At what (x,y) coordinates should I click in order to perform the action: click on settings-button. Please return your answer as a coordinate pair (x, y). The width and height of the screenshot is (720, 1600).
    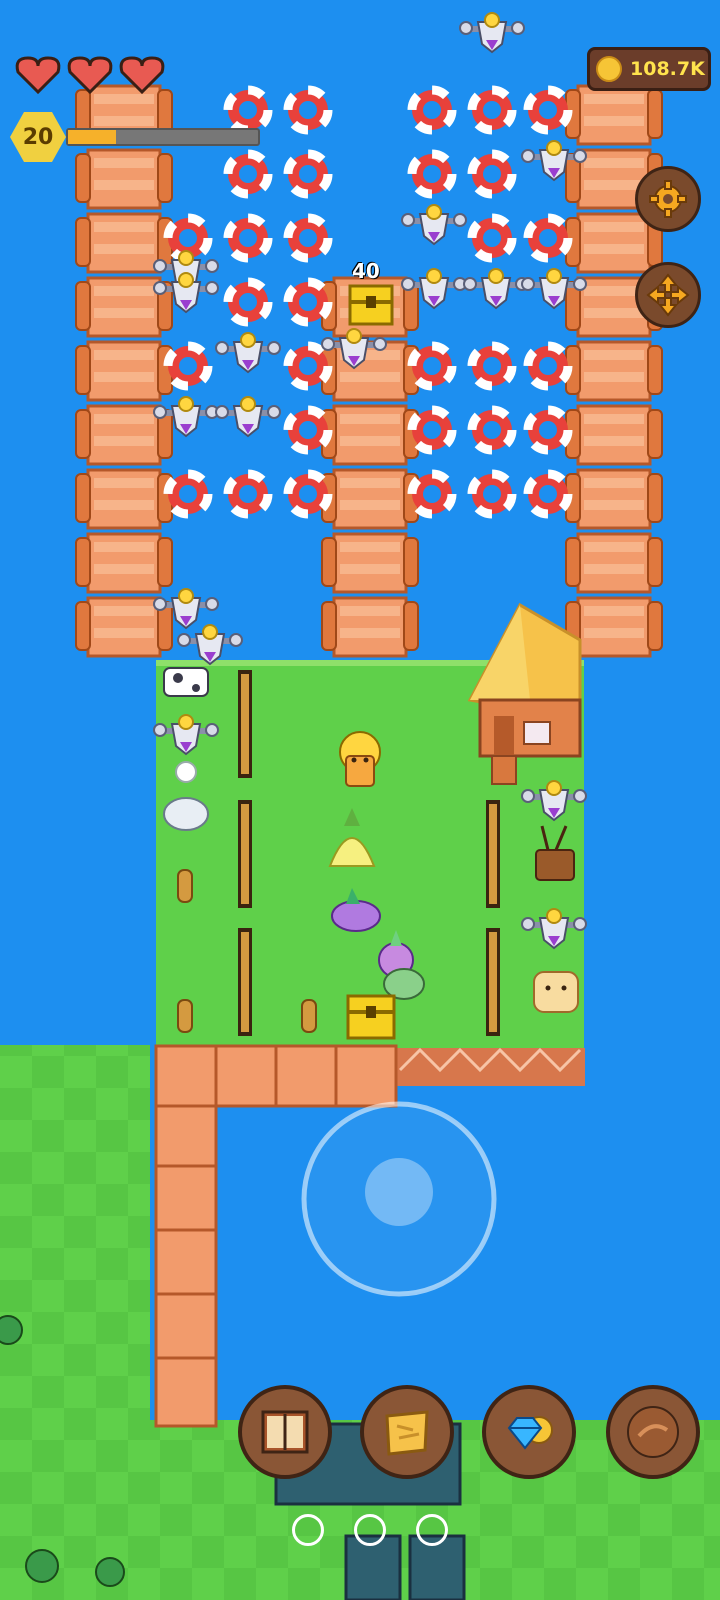
    Looking at the image, I should click on (668, 199).